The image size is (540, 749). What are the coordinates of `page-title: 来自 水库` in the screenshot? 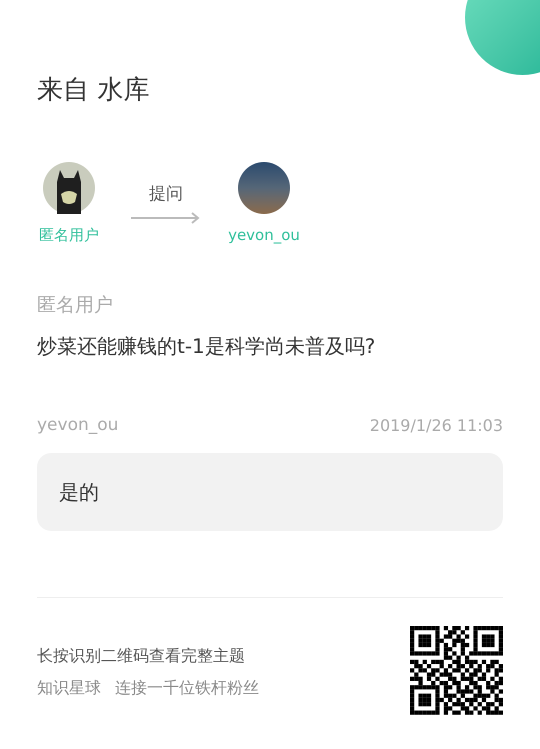 It's located at (93, 90).